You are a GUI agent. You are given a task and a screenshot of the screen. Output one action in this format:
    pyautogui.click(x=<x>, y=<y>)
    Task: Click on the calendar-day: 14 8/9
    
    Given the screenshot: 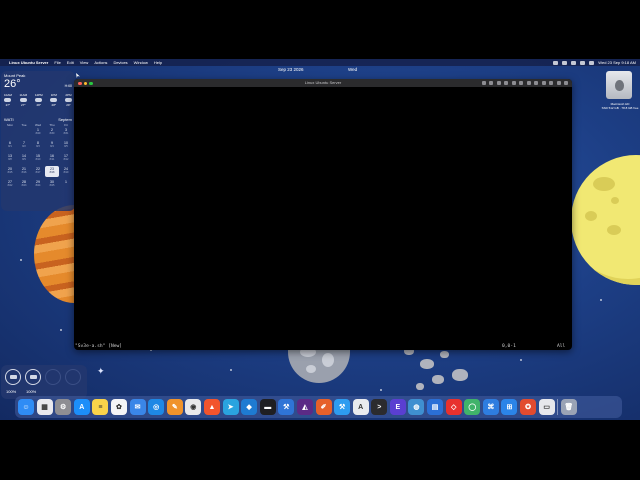 What is the action you would take?
    pyautogui.click(x=24, y=158)
    